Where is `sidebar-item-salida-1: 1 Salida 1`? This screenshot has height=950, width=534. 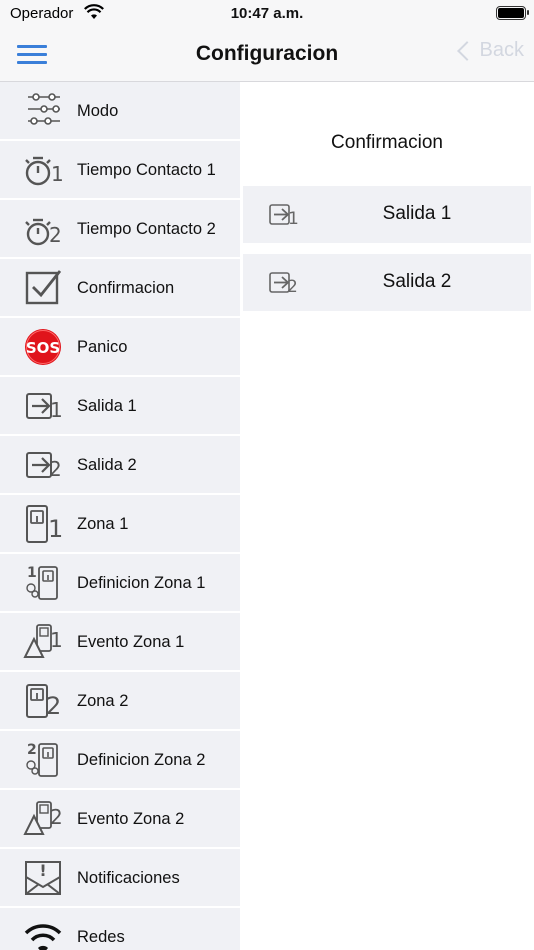
sidebar-item-salida-1: 1 Salida 1 is located at coordinates (120, 405).